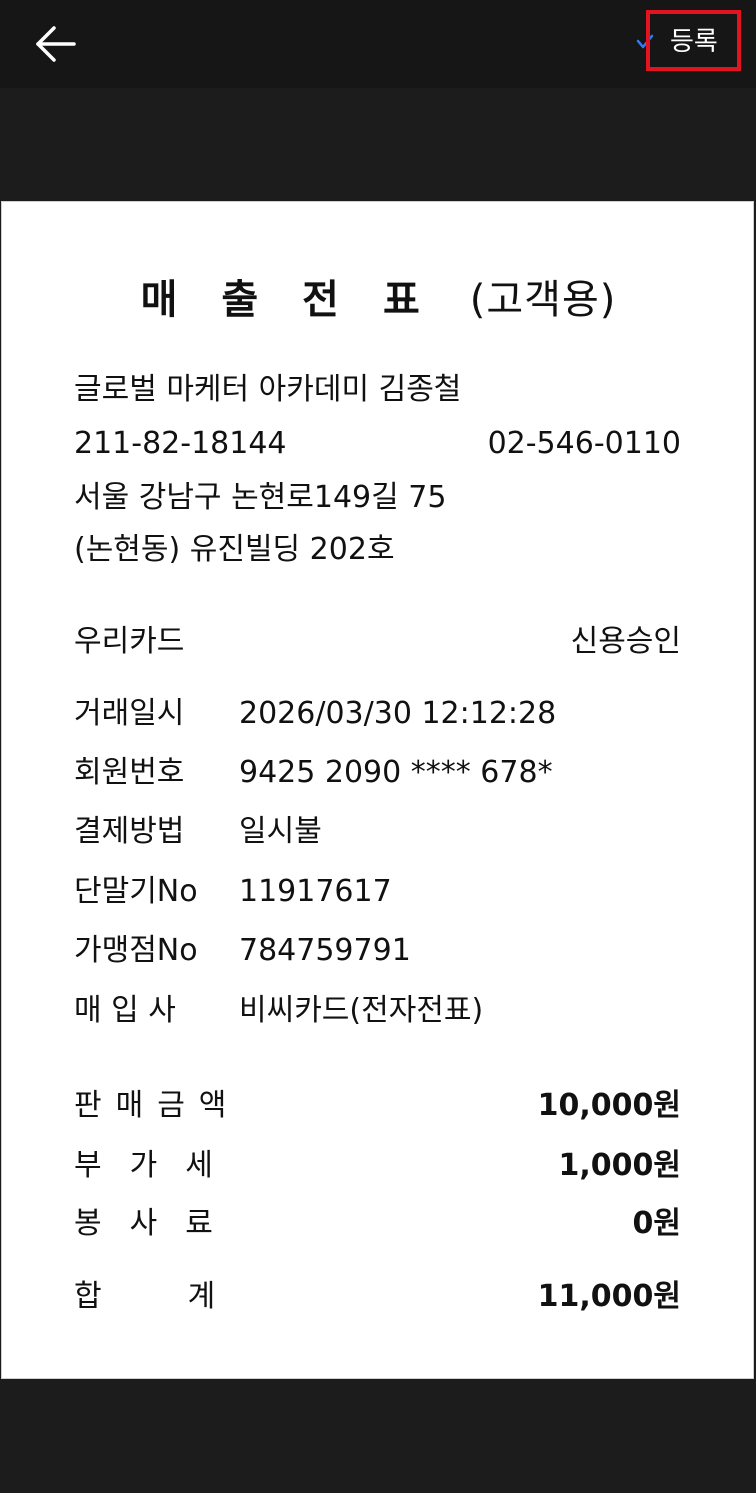  What do you see at coordinates (125, 1010) in the screenshot?
I see `detail-label: 매 입 사` at bounding box center [125, 1010].